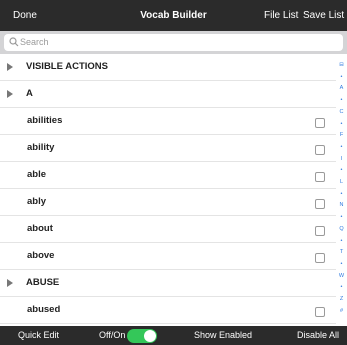 The image size is (347, 345). What do you see at coordinates (341, 65) in the screenshot?
I see `index-letter: ⊟` at bounding box center [341, 65].